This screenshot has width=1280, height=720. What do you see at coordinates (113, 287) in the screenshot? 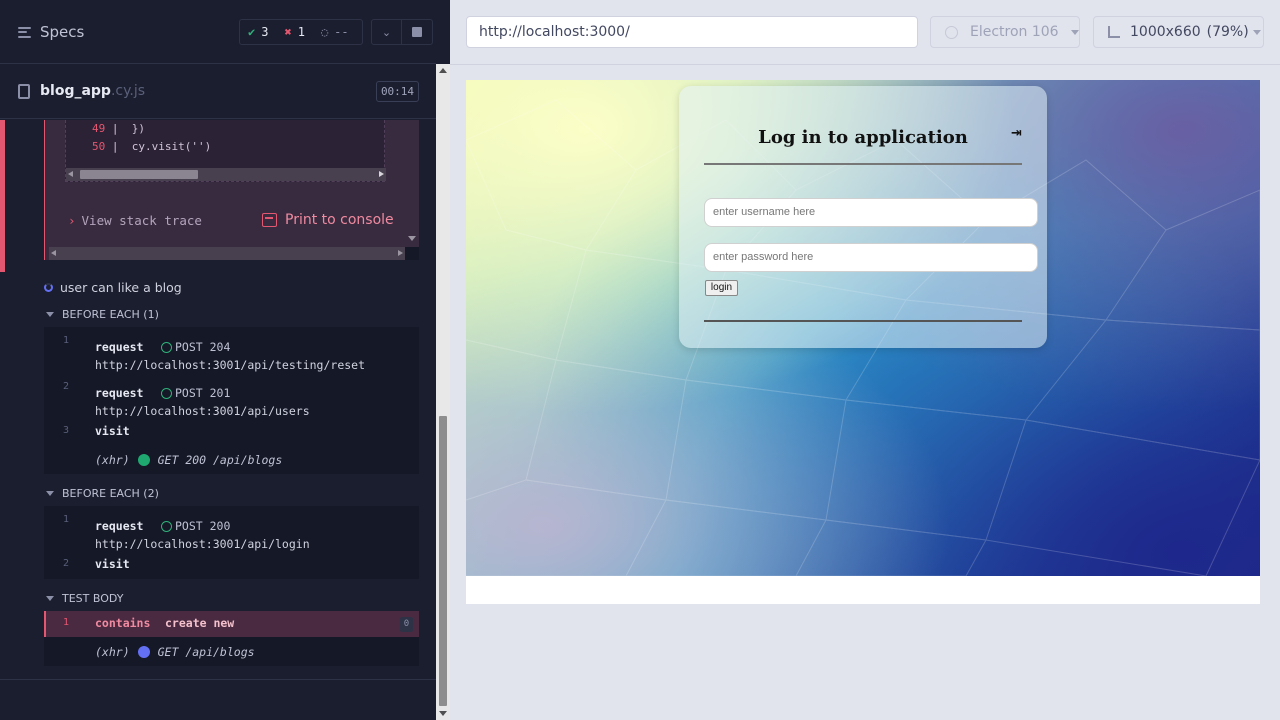
I see `test-title: user can like a blog` at bounding box center [113, 287].